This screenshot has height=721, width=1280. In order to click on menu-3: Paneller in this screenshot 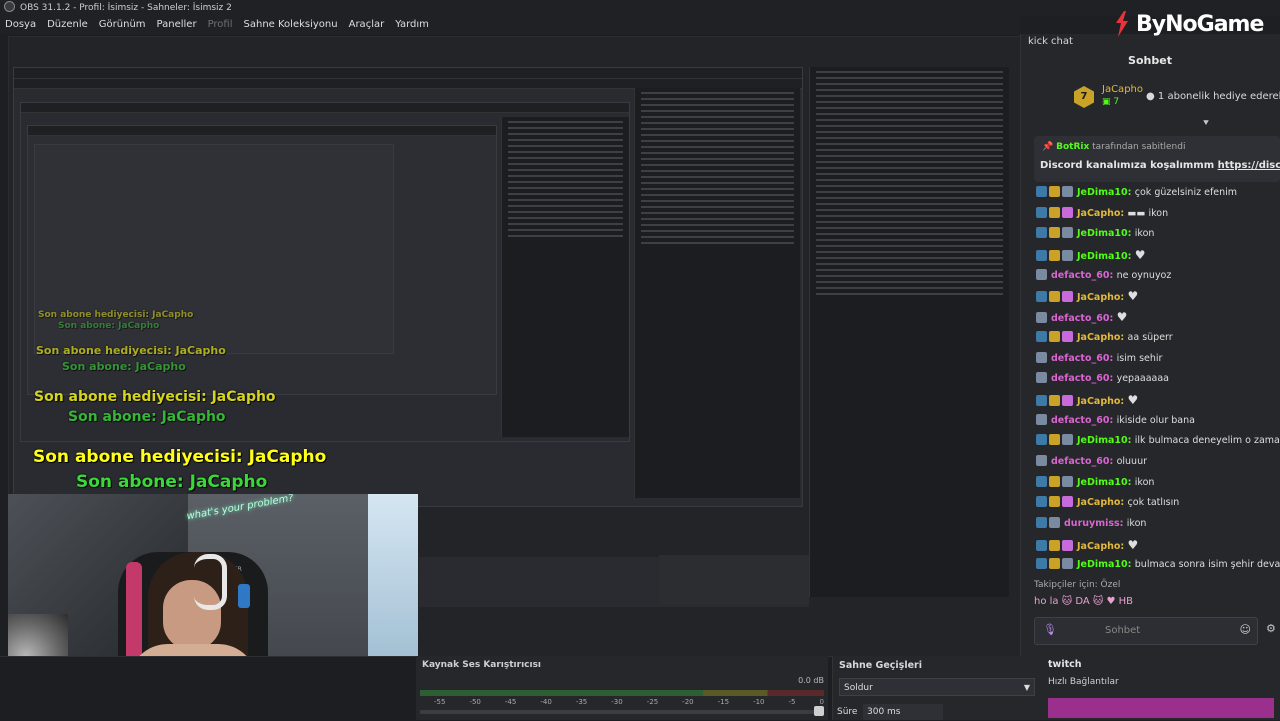, I will do `click(177, 24)`.